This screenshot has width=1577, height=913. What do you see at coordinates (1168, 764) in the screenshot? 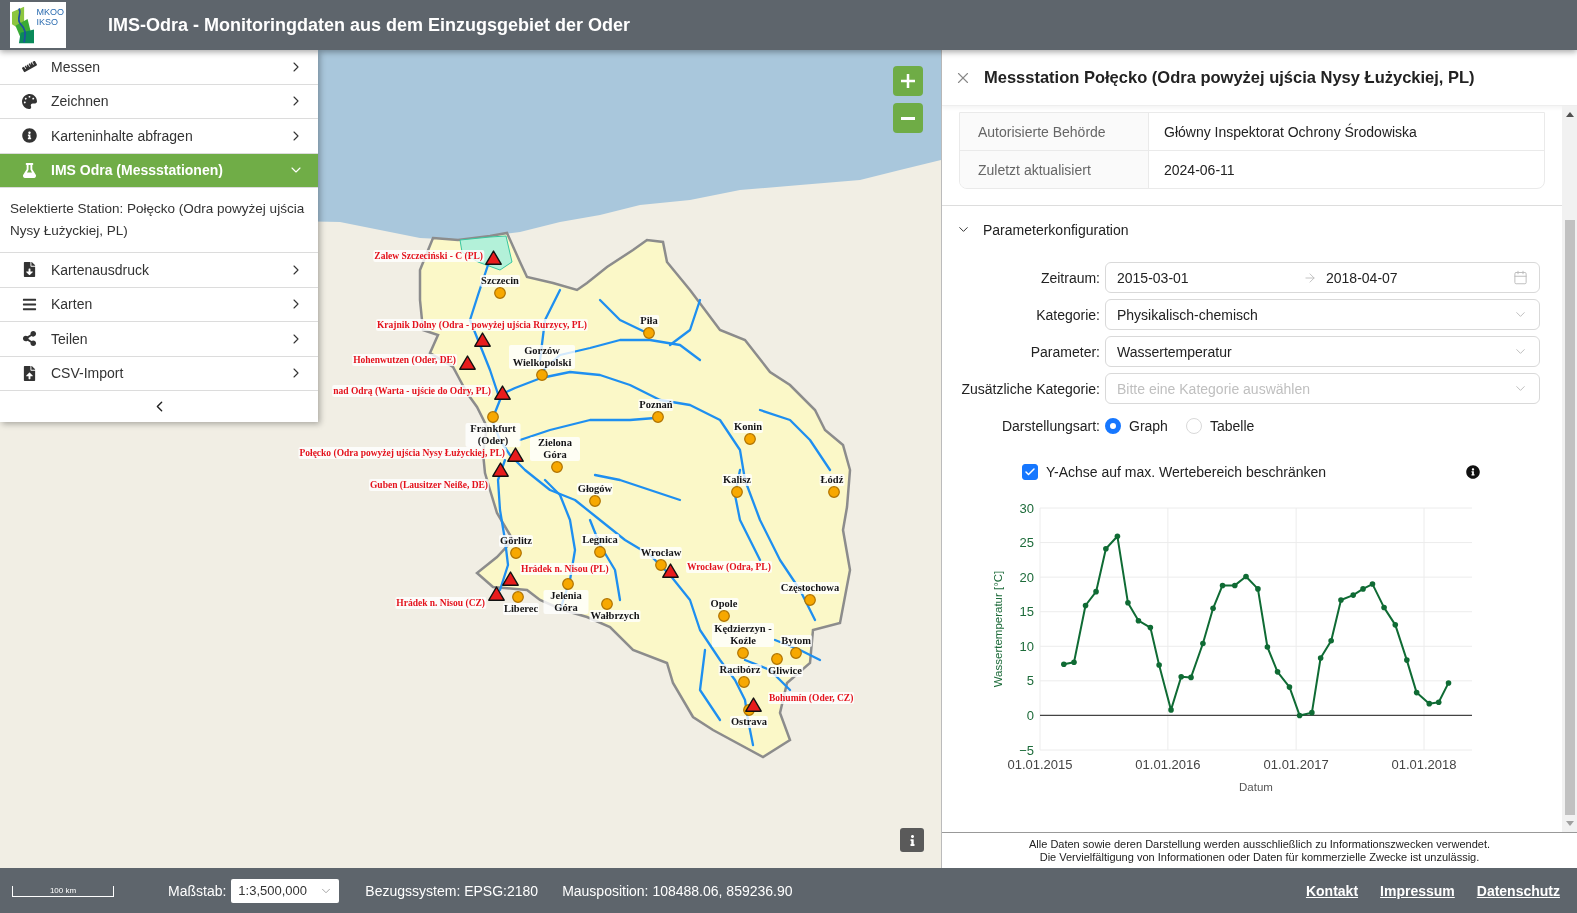
I see `x-tick-label: 01.01.2016` at bounding box center [1168, 764].